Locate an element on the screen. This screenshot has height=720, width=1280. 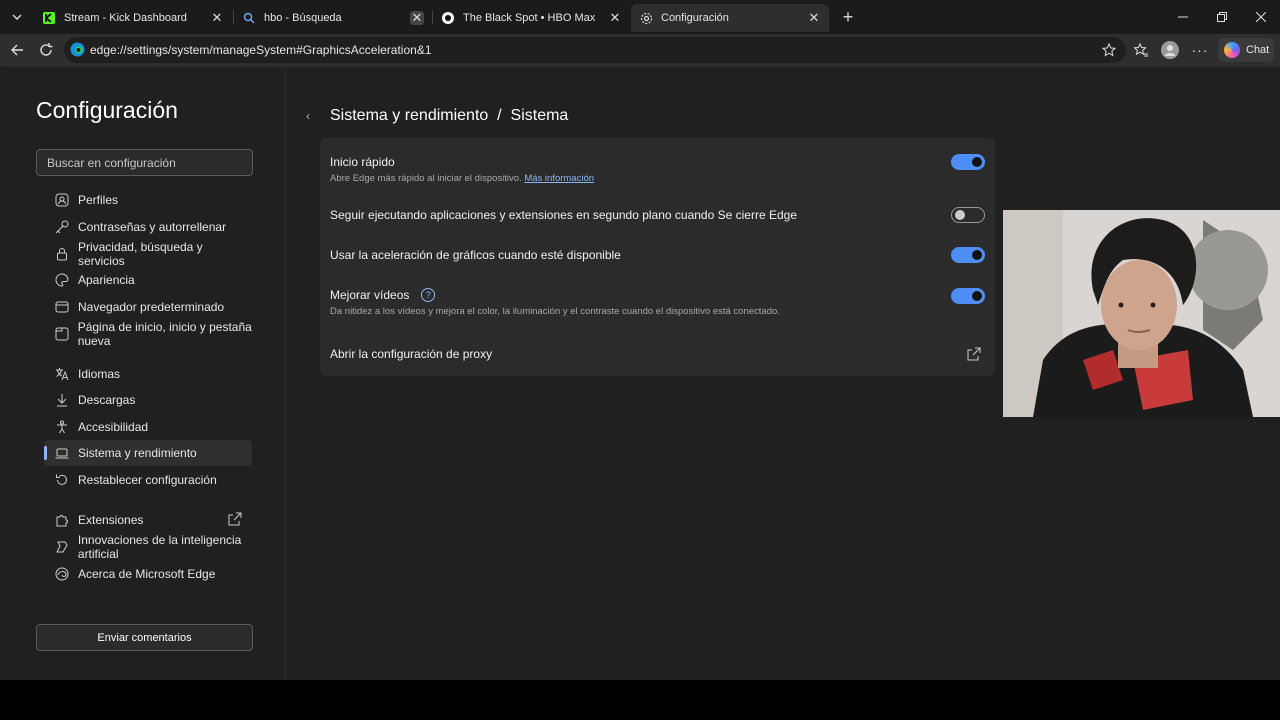
tab-hbo-max: The Black Spot • HBO Max ✕ is located at coordinates (531, 18).